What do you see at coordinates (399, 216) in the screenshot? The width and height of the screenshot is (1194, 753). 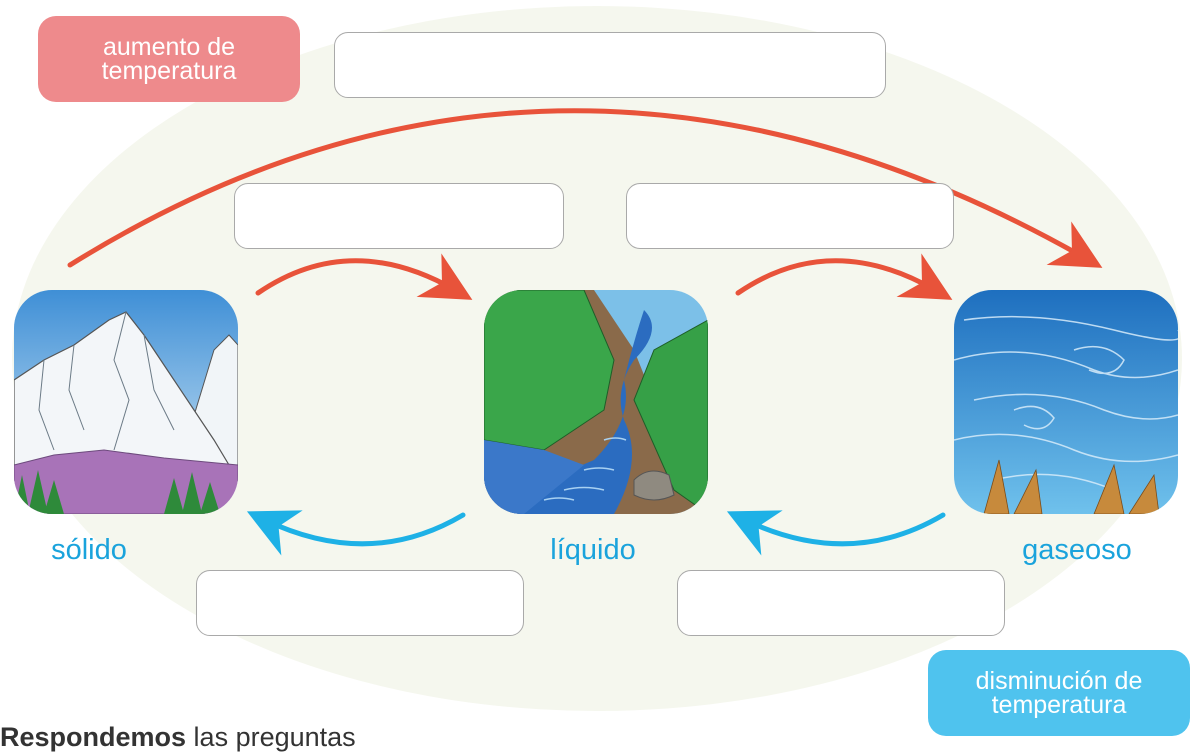 I see `answer-box-melting` at bounding box center [399, 216].